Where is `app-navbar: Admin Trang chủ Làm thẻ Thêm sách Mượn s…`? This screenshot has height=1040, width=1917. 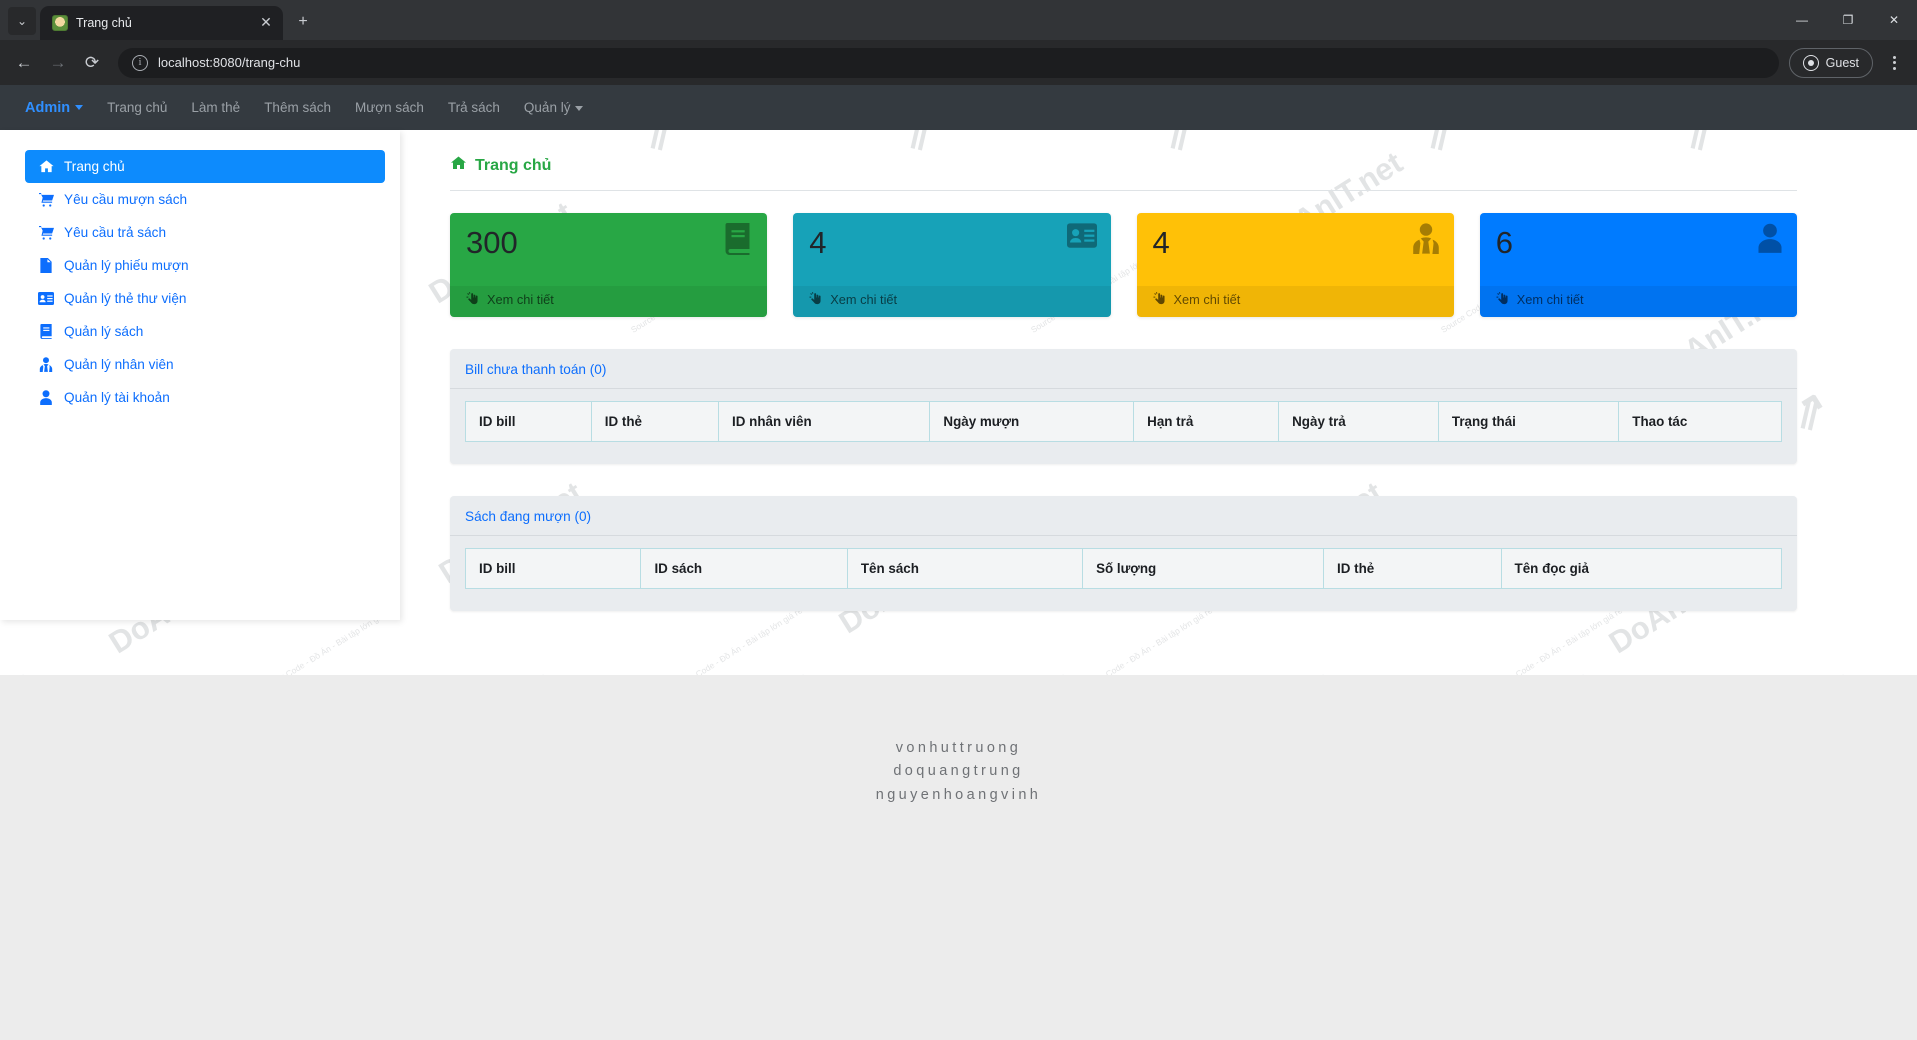
app-navbar: Admin Trang chủ Làm thẻ Thêm sách Mượn s… is located at coordinates (958, 107).